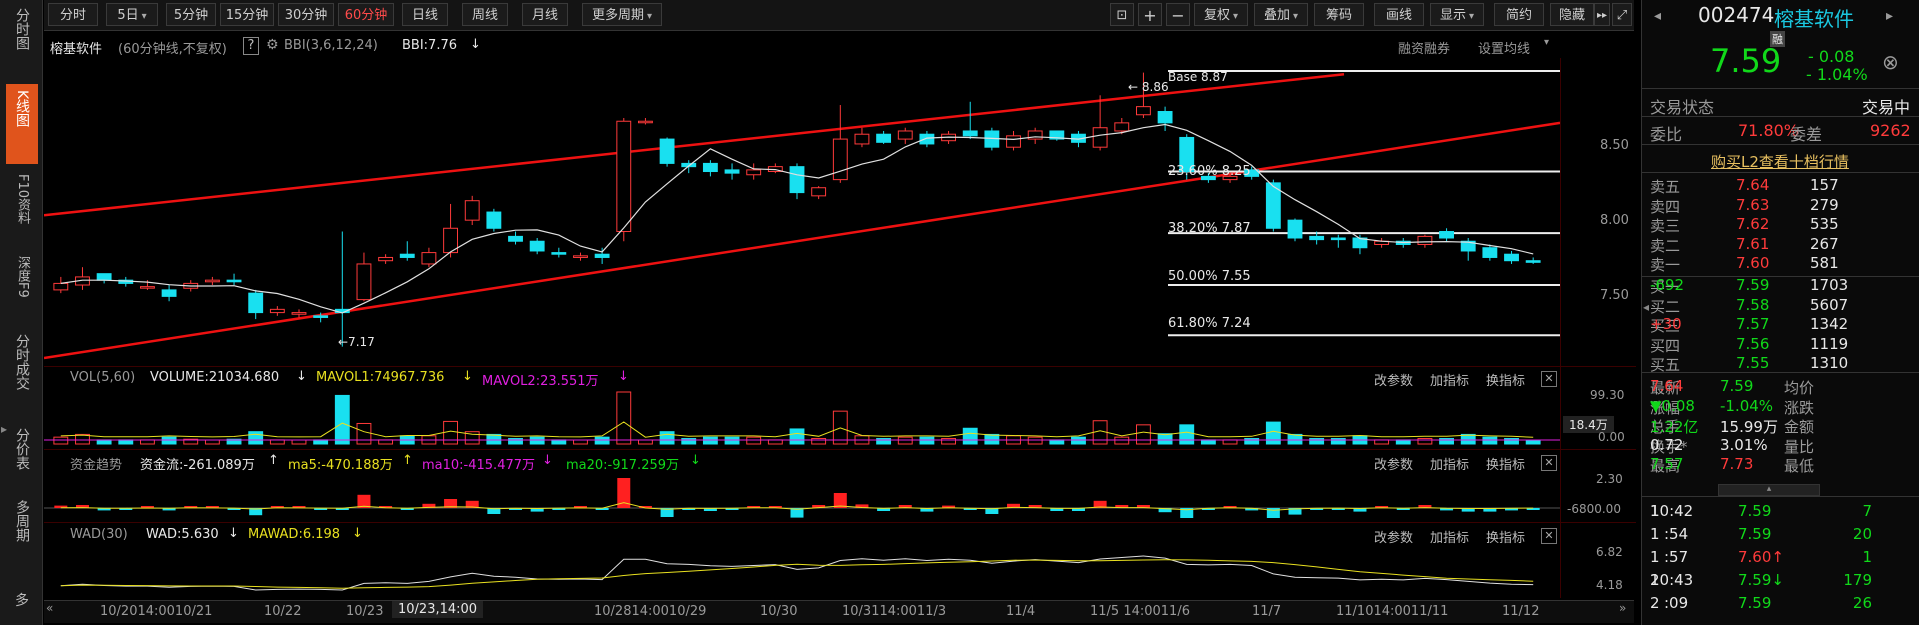  I want to click on ask-volume: 267, so click(1824, 243).